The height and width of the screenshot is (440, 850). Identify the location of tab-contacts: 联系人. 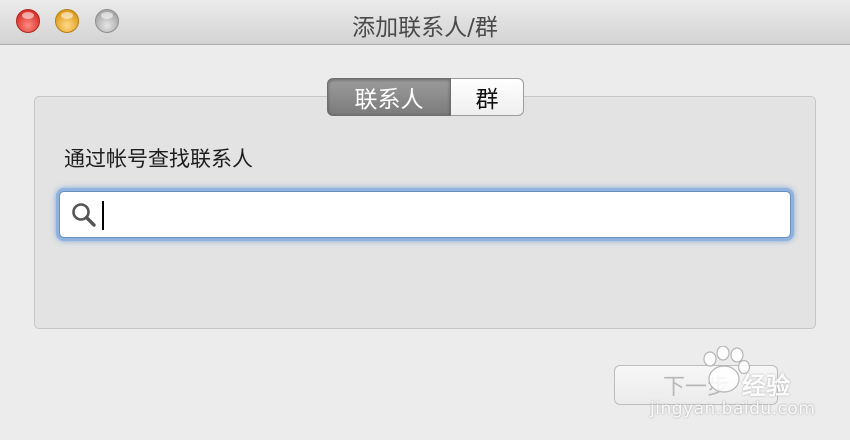
(389, 97).